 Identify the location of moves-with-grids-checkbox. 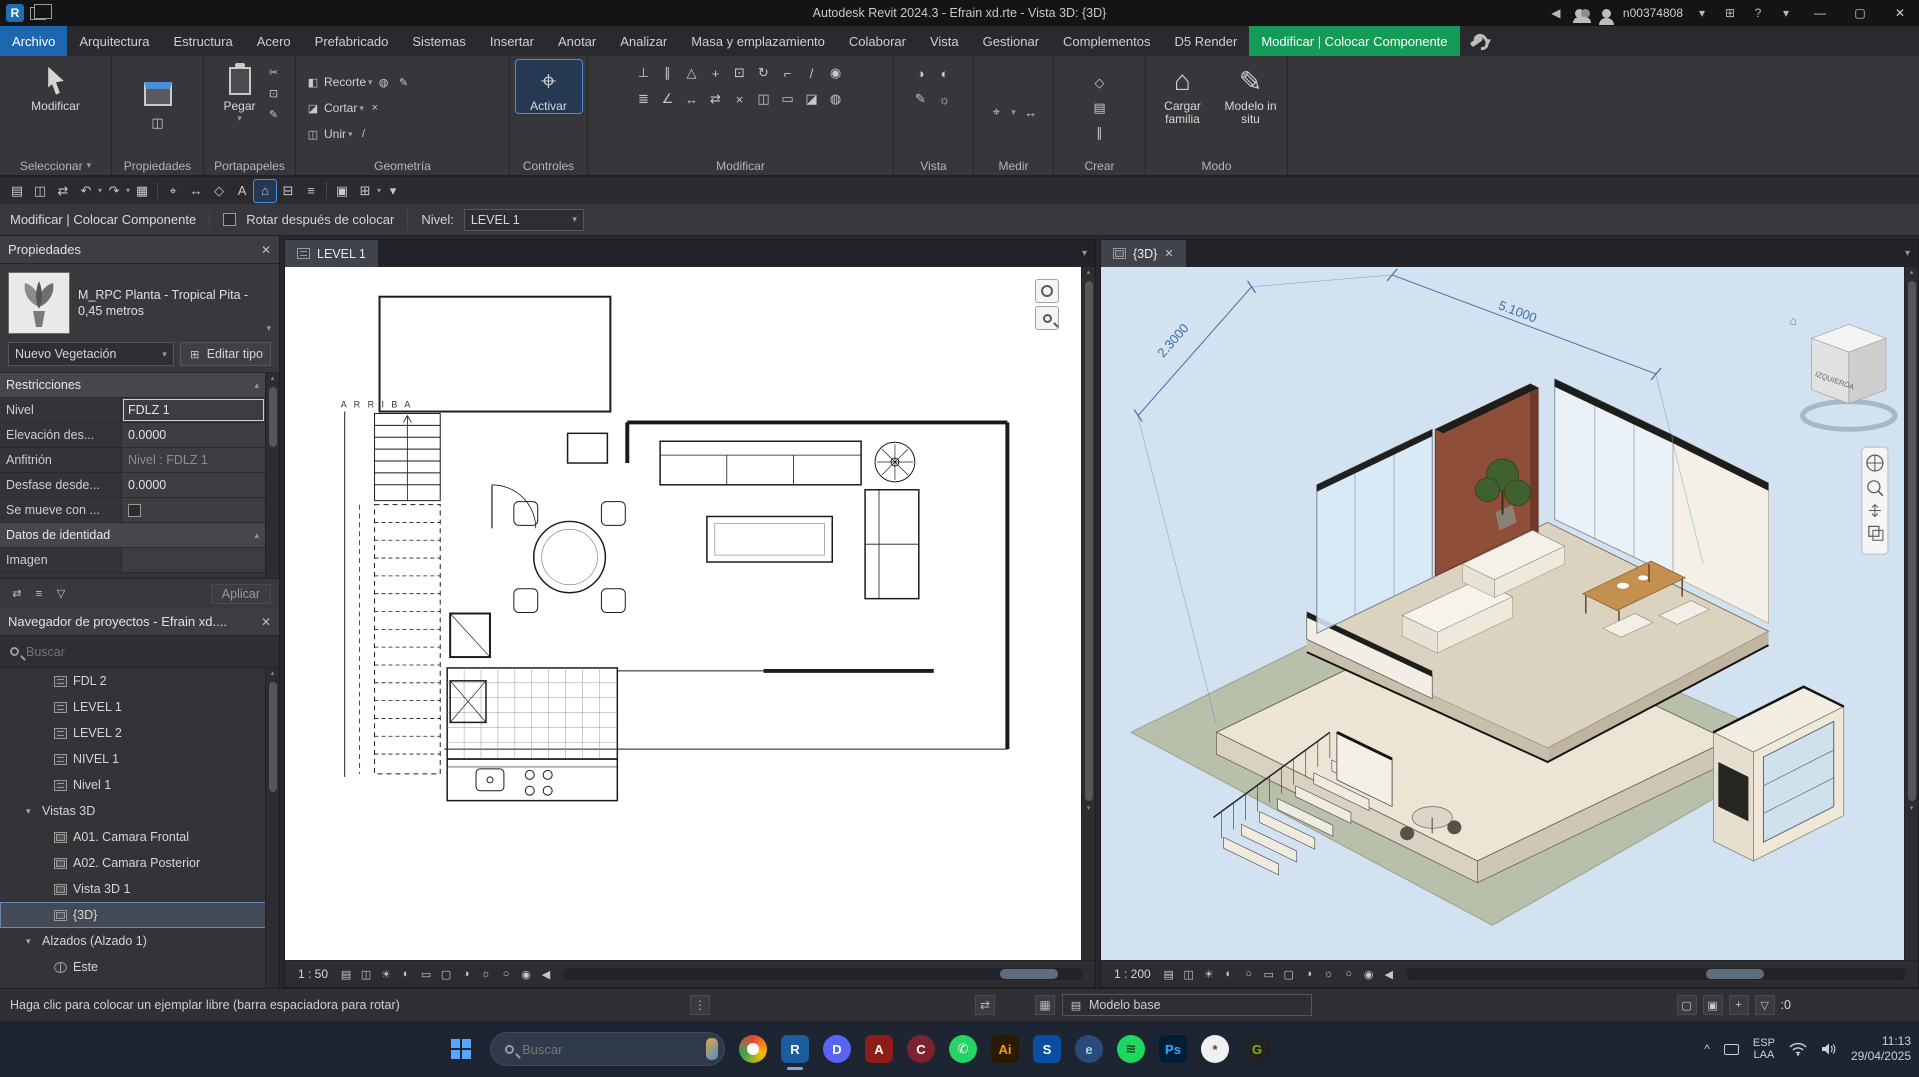
(134, 510).